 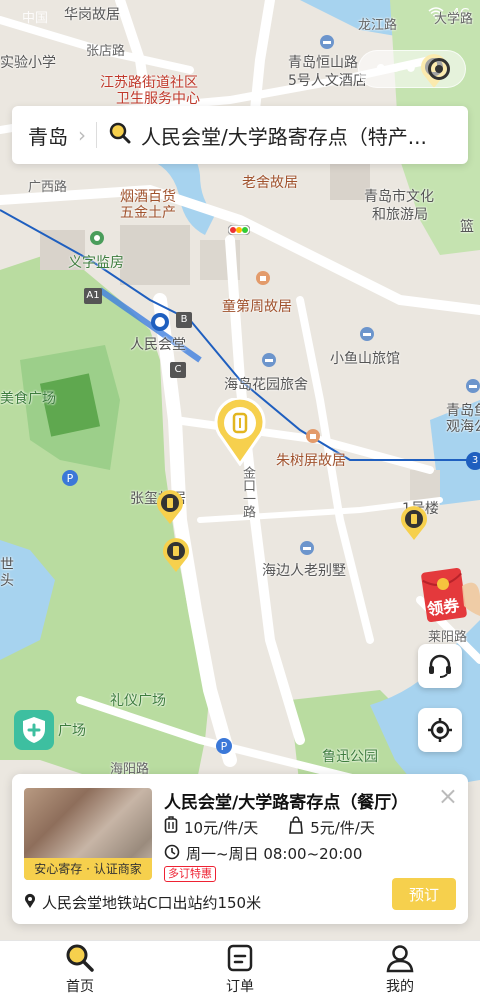 What do you see at coordinates (48, 135) in the screenshot?
I see `city-selector: 青岛` at bounding box center [48, 135].